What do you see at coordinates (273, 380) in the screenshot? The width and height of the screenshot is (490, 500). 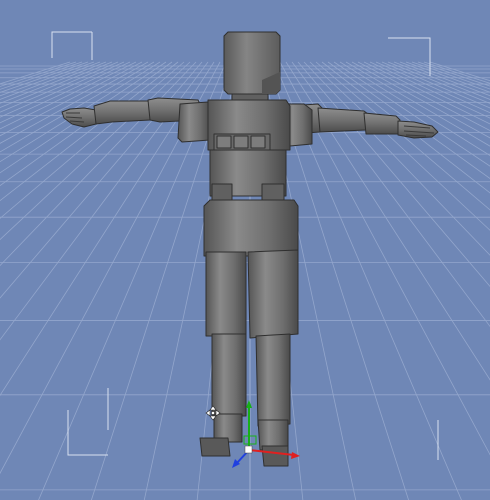 I see `right-shin` at bounding box center [273, 380].